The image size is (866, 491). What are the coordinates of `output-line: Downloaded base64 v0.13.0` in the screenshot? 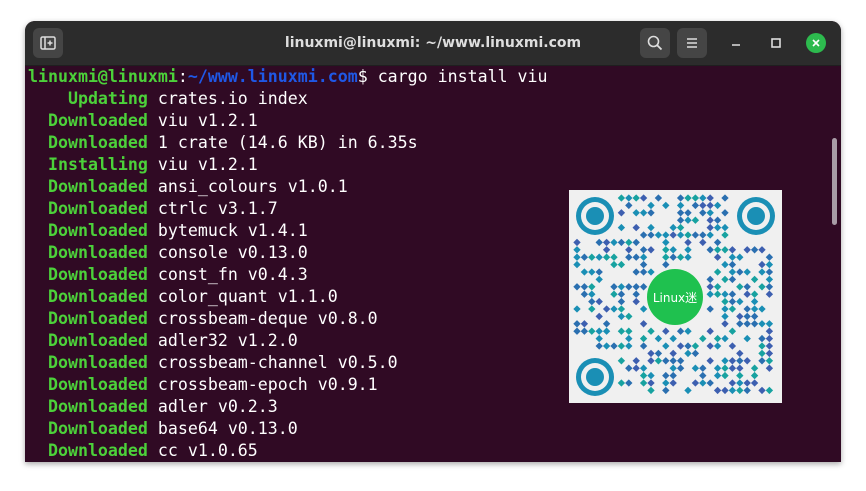 It's located at (163, 429).